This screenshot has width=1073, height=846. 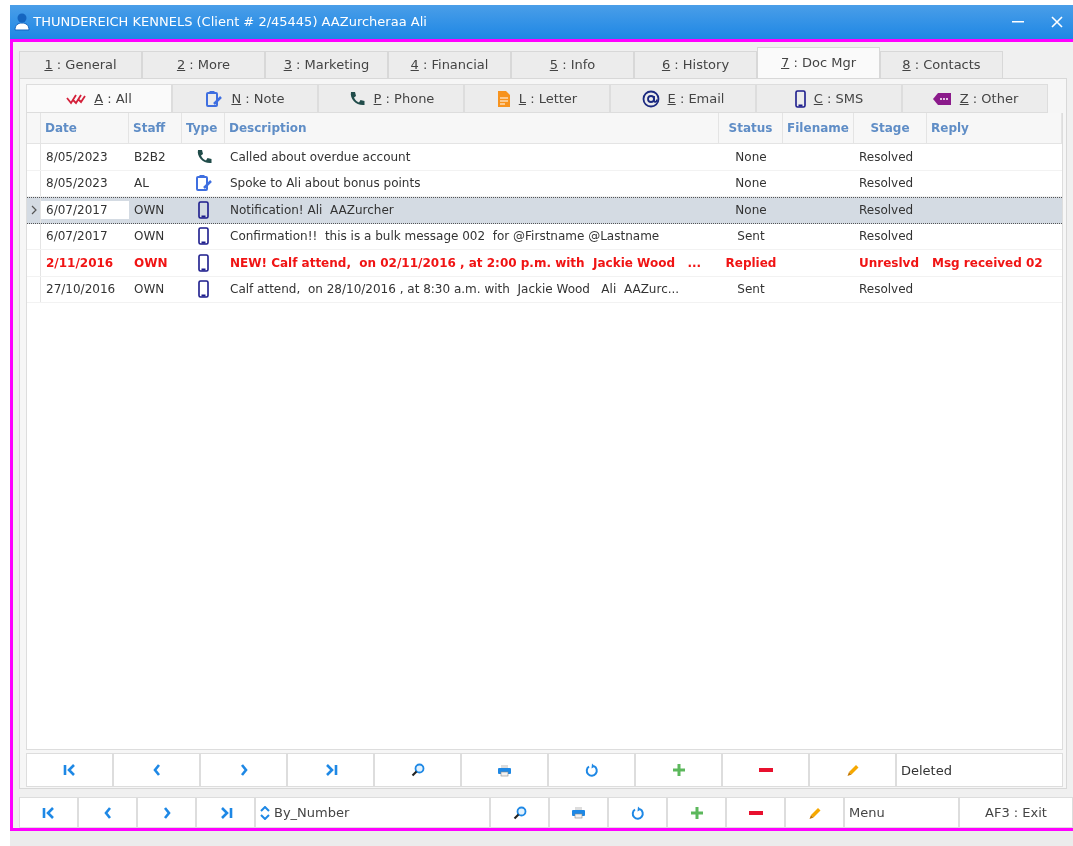 What do you see at coordinates (975, 98) in the screenshot?
I see `tab: Z : Other` at bounding box center [975, 98].